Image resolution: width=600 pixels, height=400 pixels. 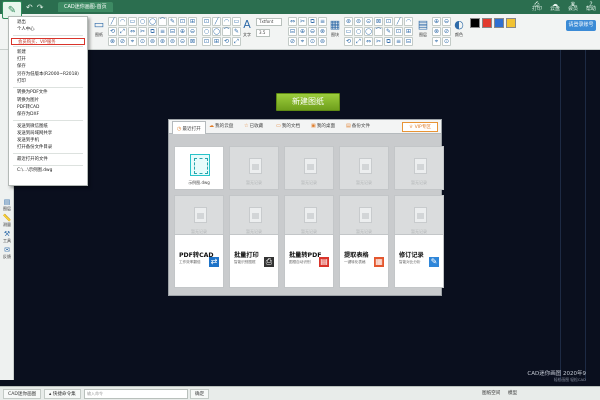 What do you see at coordinates (459, 31) in the screenshot?
I see `tool-color: ◐ 颜色` at bounding box center [459, 31].